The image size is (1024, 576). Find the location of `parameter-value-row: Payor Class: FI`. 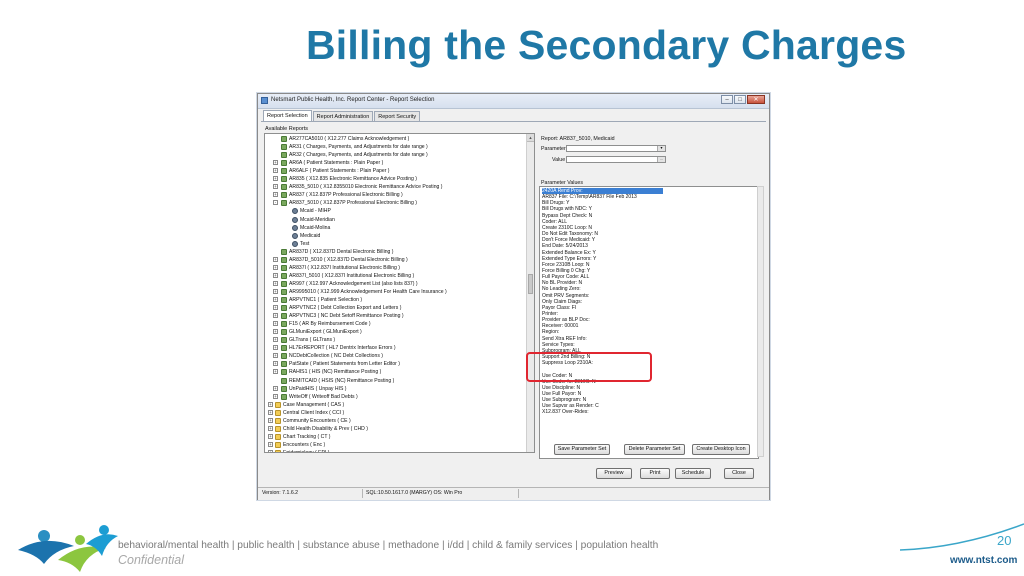

parameter-value-row: Payor Class: FI is located at coordinates (559, 308).